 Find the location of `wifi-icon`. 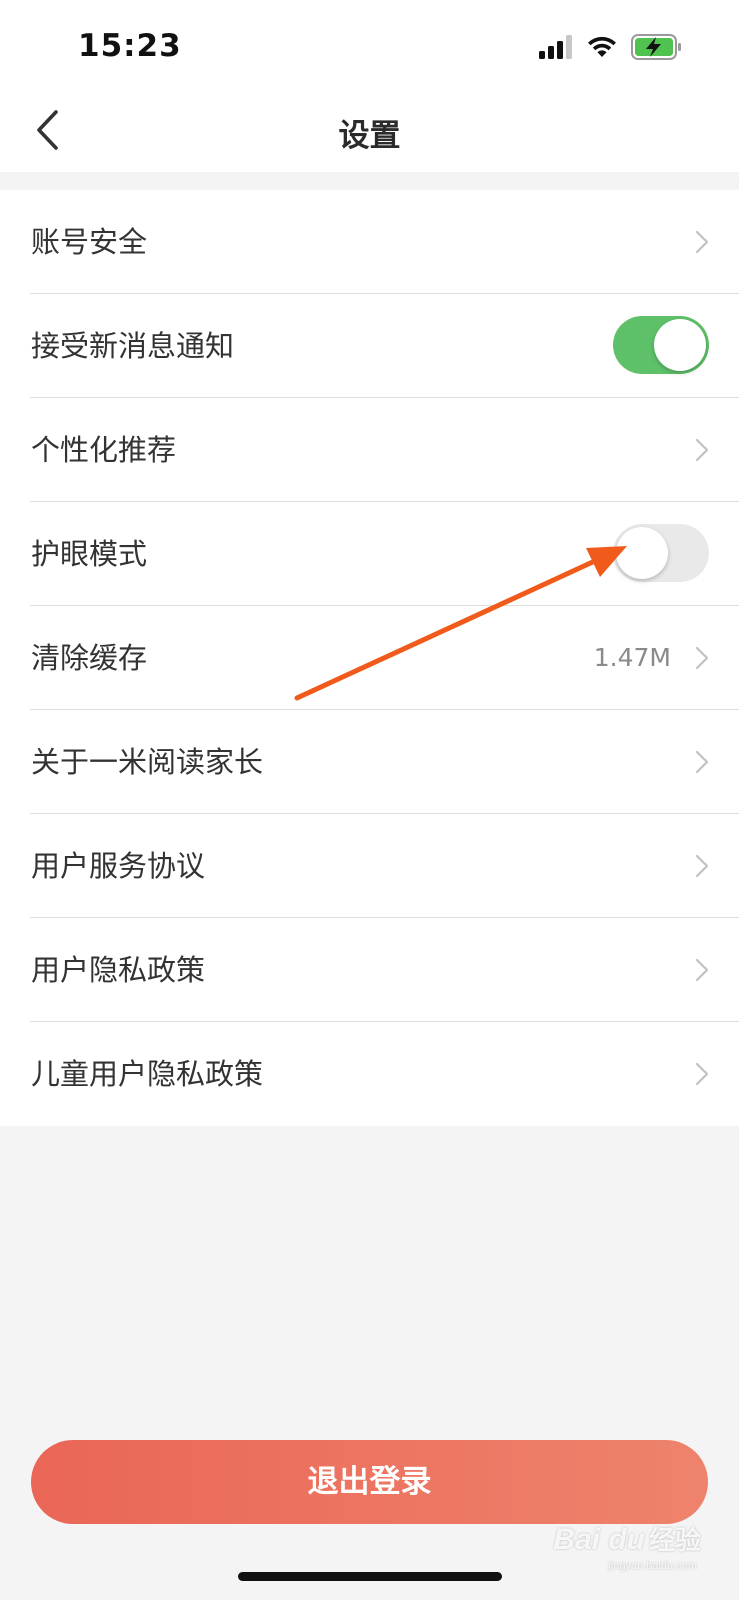

wifi-icon is located at coordinates (602, 49).